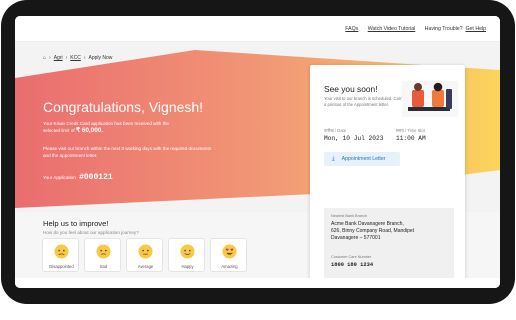  I want to click on rating-label: Amazing, so click(229, 266).